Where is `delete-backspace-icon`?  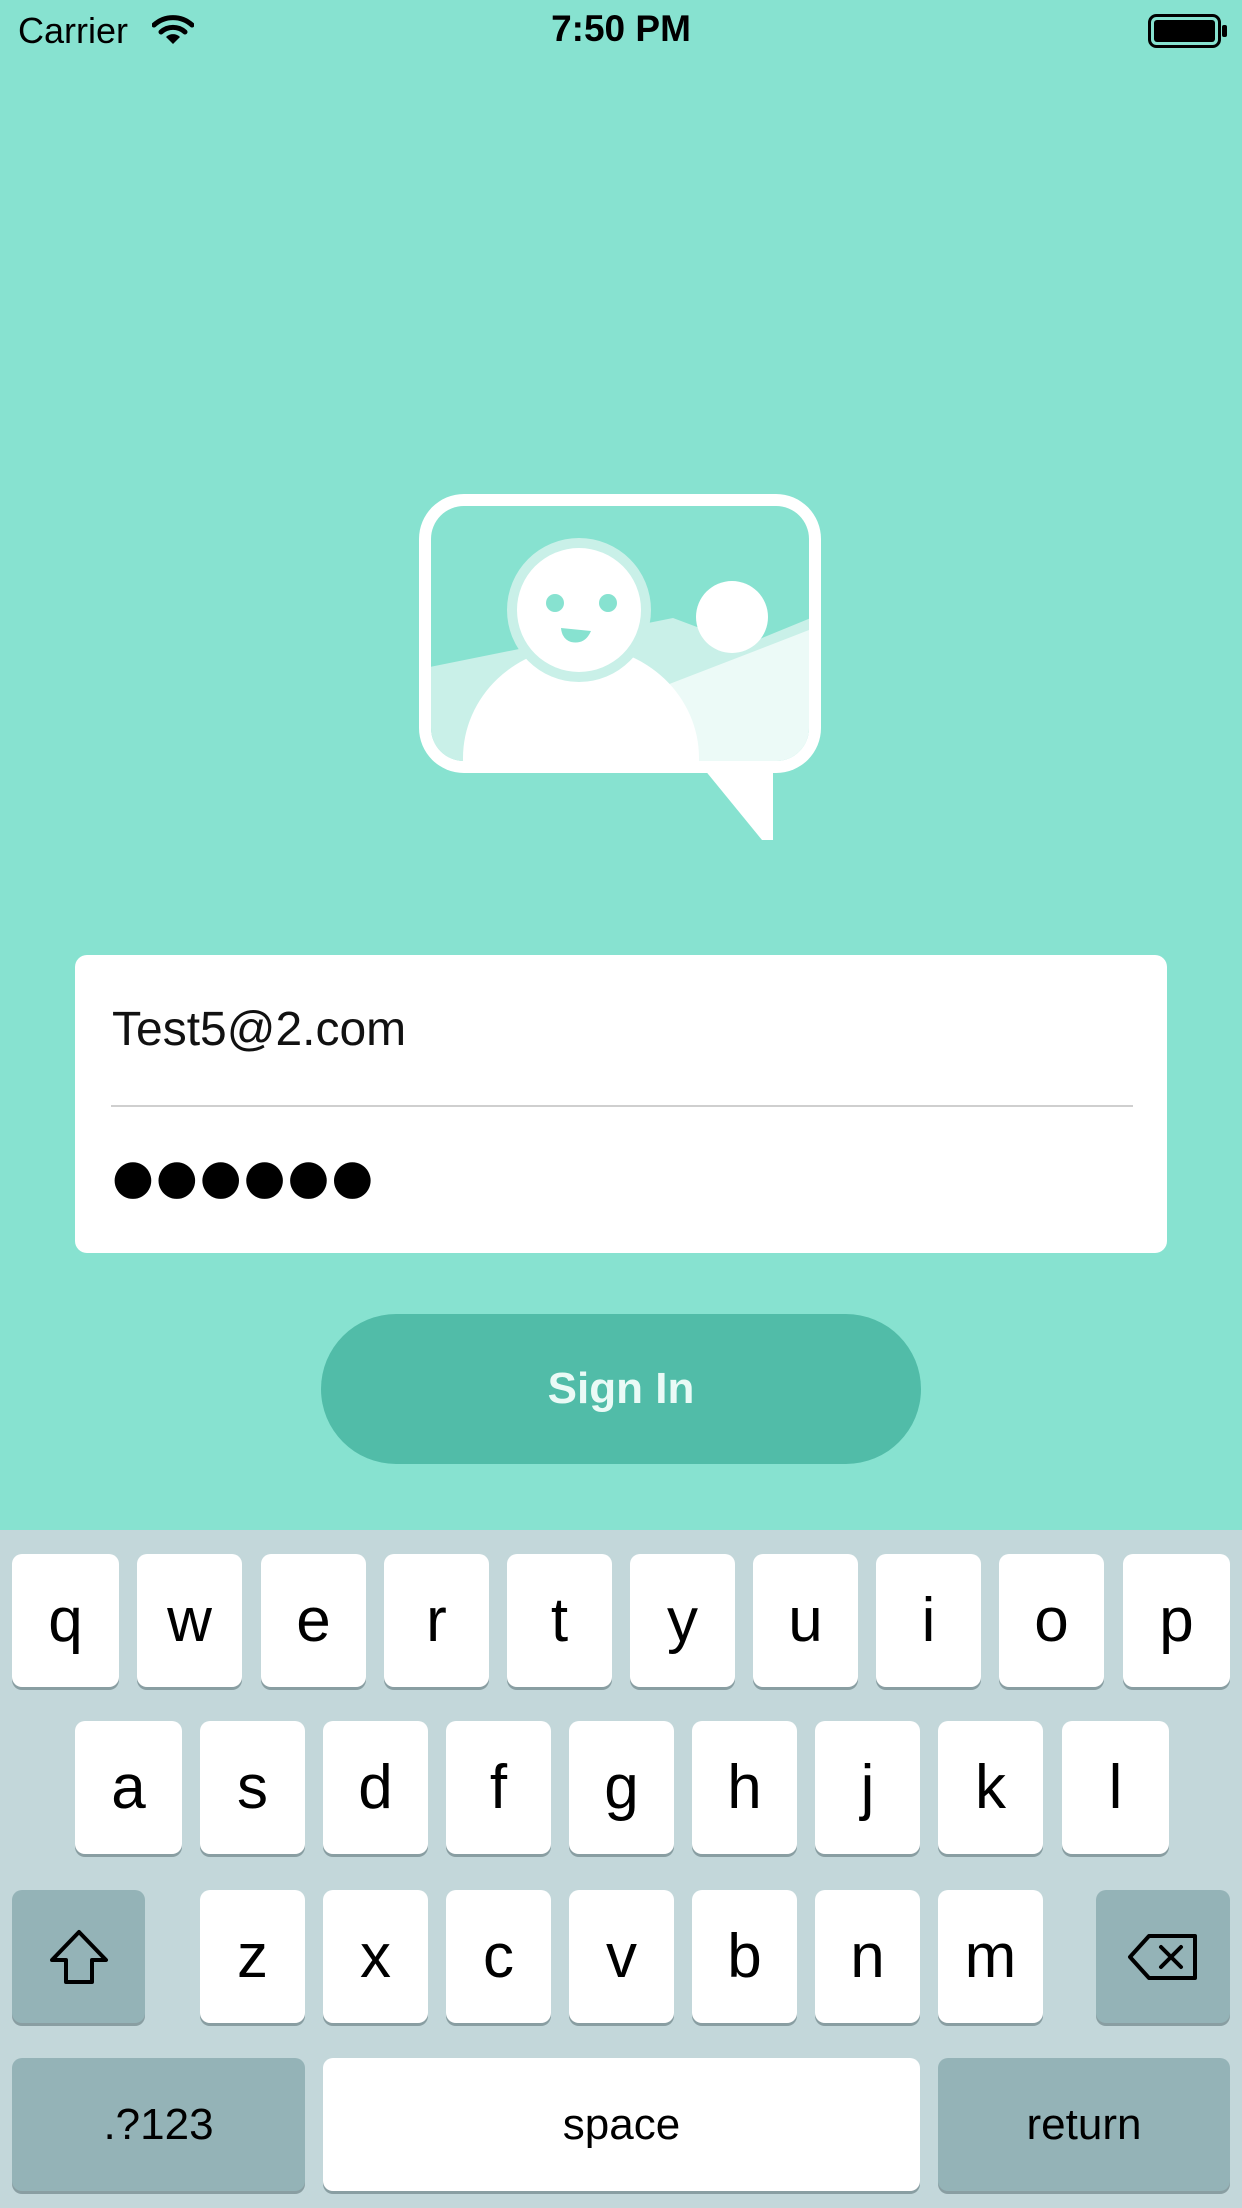
delete-backspace-icon is located at coordinates (1162, 1956).